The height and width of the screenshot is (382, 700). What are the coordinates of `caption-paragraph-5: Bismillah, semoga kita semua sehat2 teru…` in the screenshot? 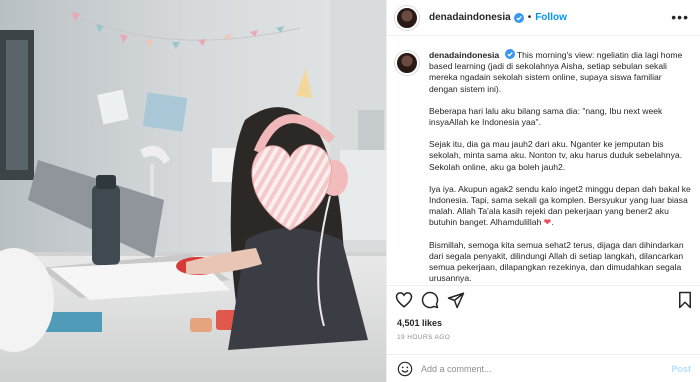 It's located at (556, 261).